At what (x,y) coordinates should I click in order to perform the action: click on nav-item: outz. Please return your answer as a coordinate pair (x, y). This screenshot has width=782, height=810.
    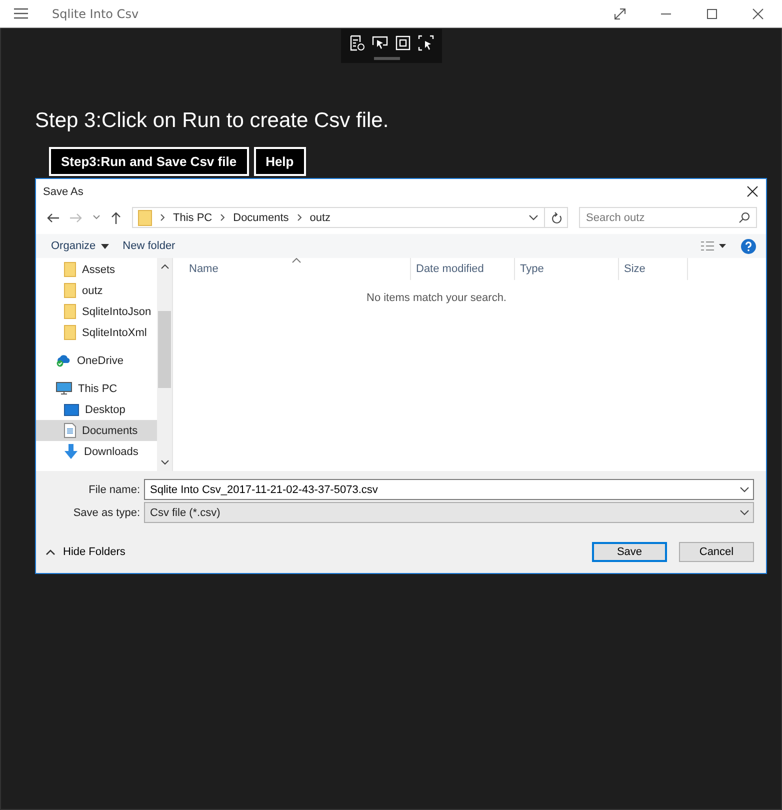
    Looking at the image, I should click on (96, 290).